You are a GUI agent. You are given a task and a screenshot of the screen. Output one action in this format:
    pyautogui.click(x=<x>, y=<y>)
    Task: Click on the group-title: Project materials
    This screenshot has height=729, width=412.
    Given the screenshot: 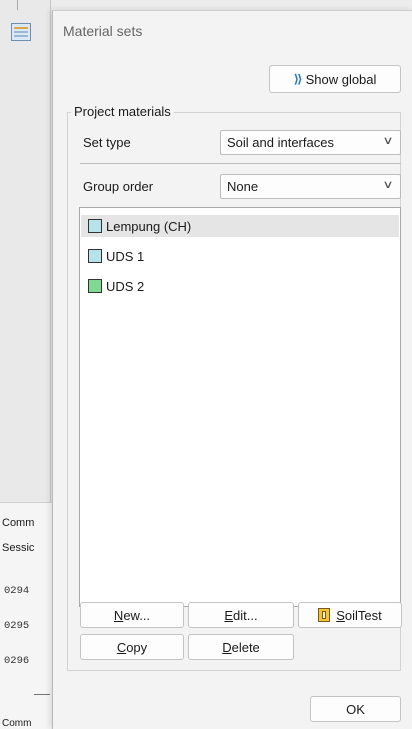 What is the action you would take?
    pyautogui.click(x=122, y=111)
    